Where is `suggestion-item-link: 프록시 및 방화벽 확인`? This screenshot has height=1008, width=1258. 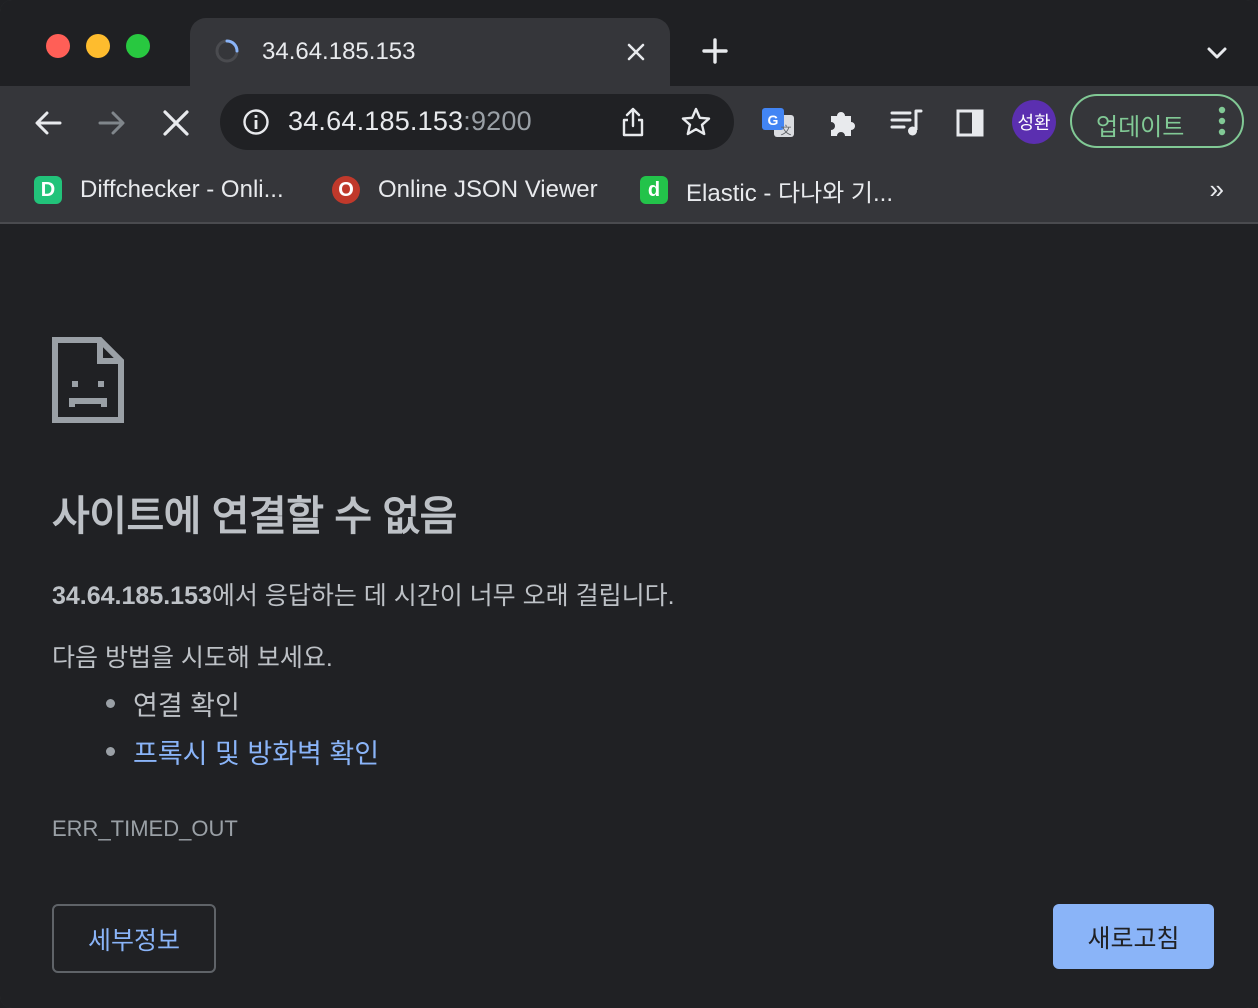 suggestion-item-link: 프록시 및 방화벽 확인 is located at coordinates (242, 751).